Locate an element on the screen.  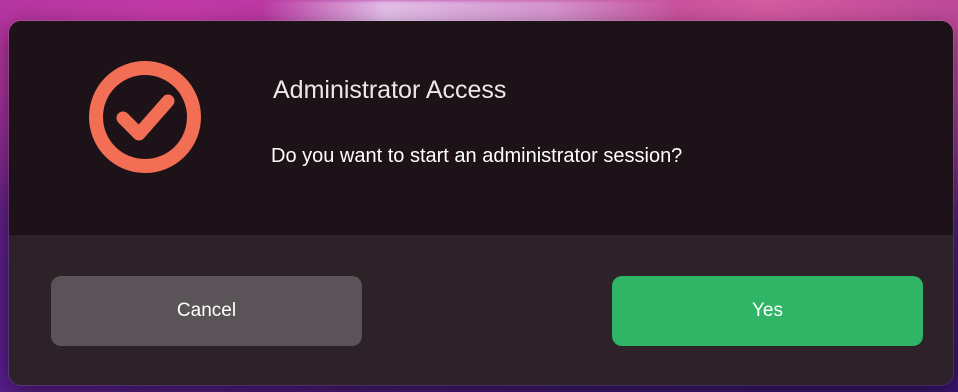
checkmark-circle-icon is located at coordinates (145, 117).